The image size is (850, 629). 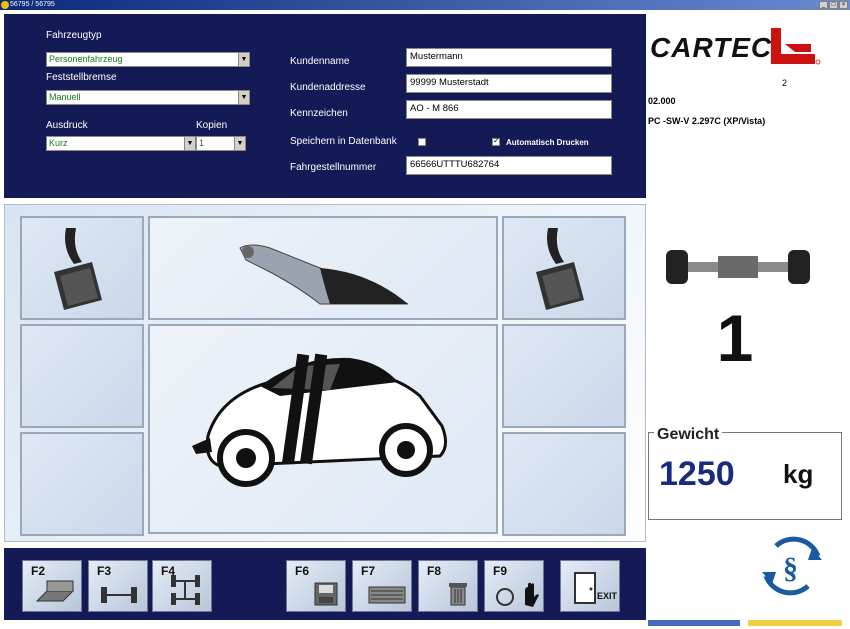 I want to click on window-controls: _ □ ×, so click(x=833, y=5).